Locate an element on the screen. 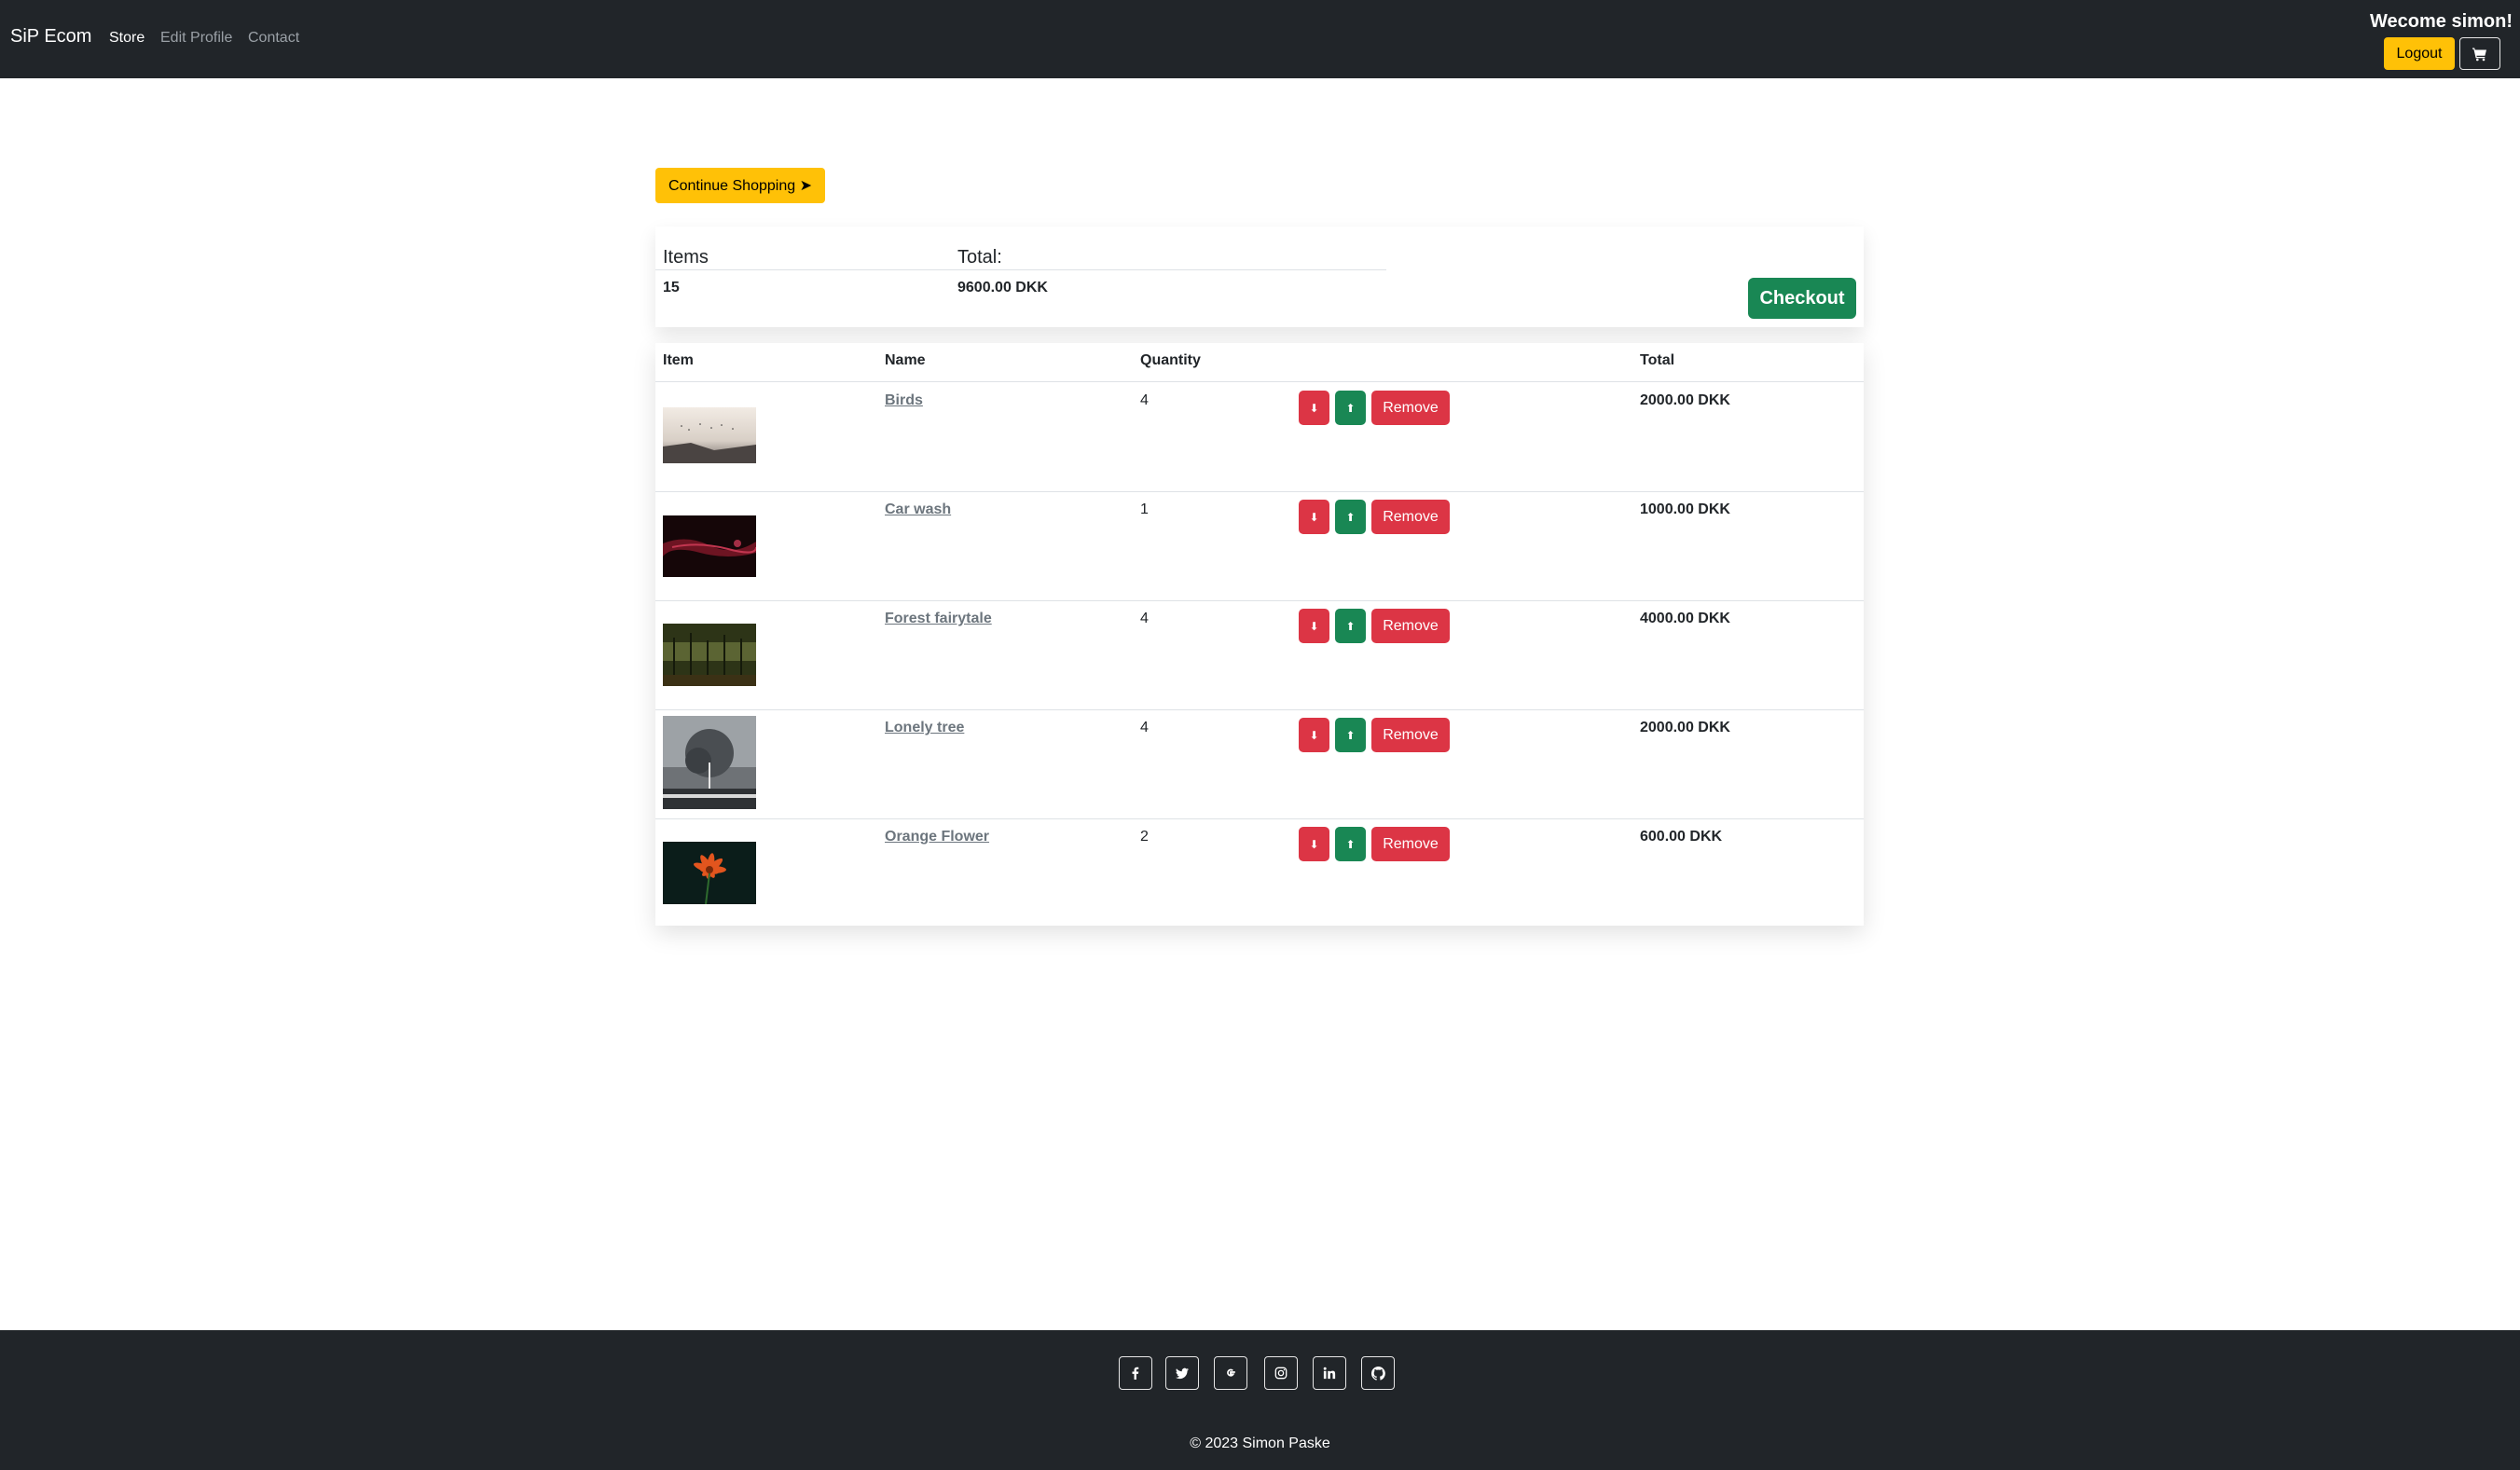 This screenshot has width=2520, height=1470. linkedin-icon is located at coordinates (1329, 1373).